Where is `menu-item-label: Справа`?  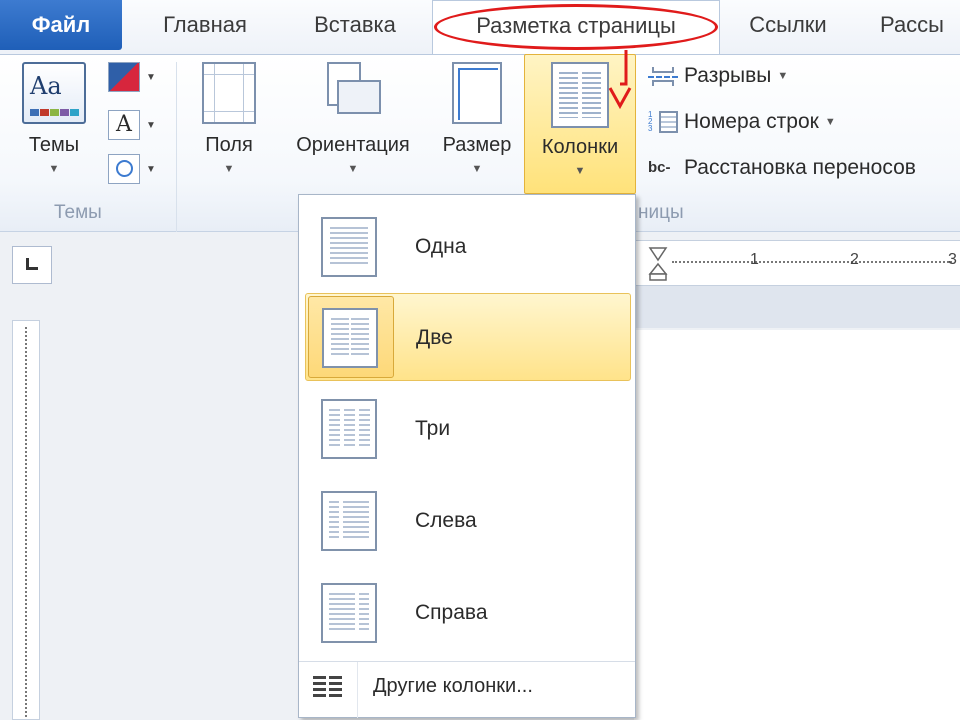 menu-item-label: Справа is located at coordinates (451, 612).